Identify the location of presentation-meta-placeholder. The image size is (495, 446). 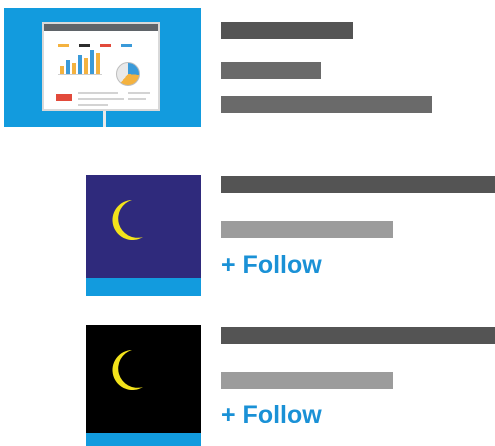
(326, 104).